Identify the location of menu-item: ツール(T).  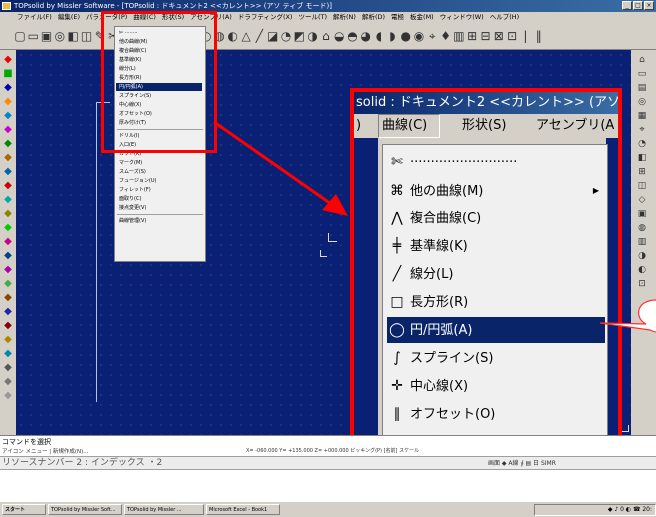
(312, 17).